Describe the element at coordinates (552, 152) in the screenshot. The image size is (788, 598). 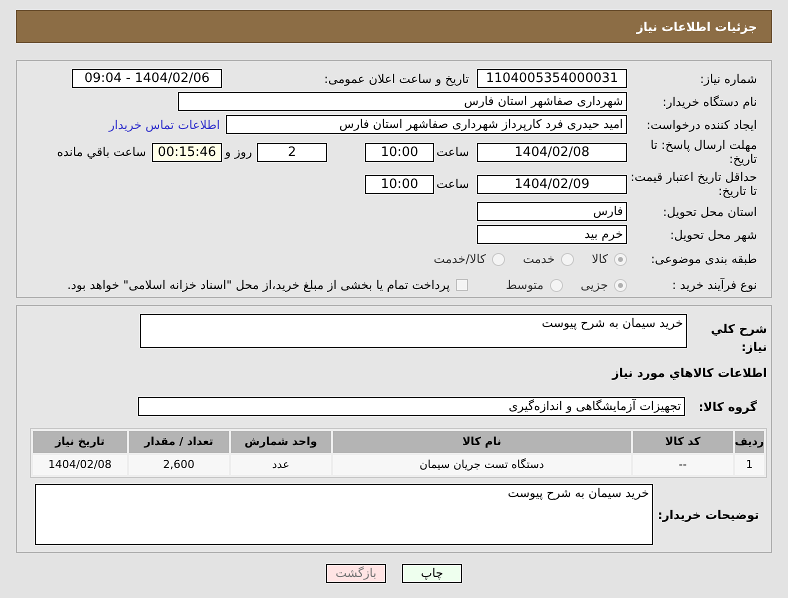
I see `input-field: 1404/02/08` at that location.